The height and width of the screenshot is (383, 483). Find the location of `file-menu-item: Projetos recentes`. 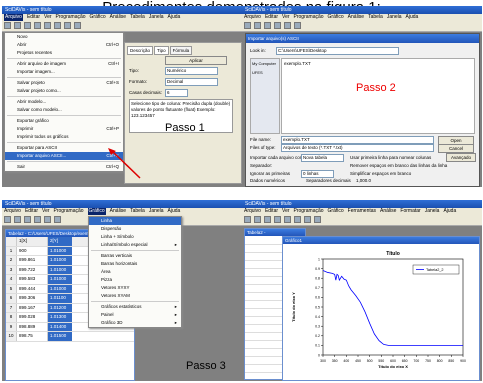

file-menu-item: Projetos recentes is located at coordinates (64, 53).